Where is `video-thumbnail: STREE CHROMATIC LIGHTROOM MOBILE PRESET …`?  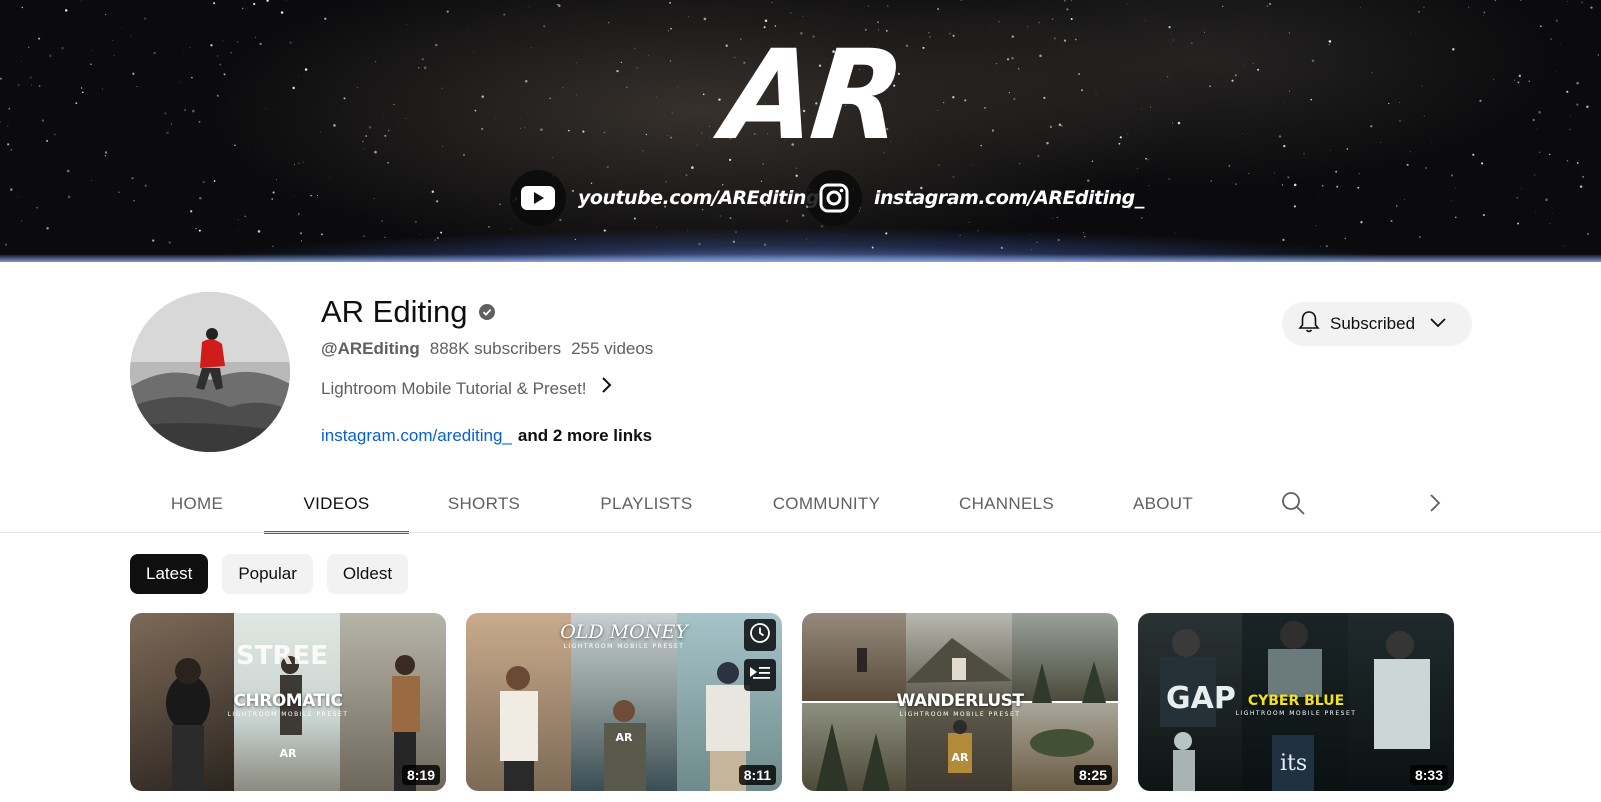
video-thumbnail: STREE CHROMATIC LIGHTROOM MOBILE PRESET … is located at coordinates (288, 702).